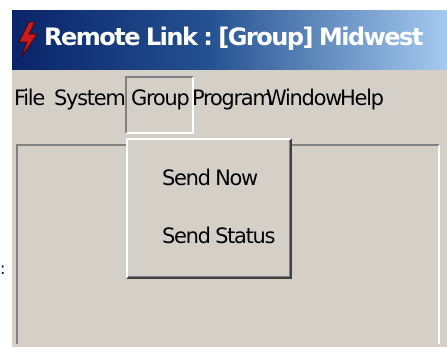 This screenshot has width=447, height=347. What do you see at coordinates (29, 98) in the screenshot?
I see `menu-file: File` at bounding box center [29, 98].